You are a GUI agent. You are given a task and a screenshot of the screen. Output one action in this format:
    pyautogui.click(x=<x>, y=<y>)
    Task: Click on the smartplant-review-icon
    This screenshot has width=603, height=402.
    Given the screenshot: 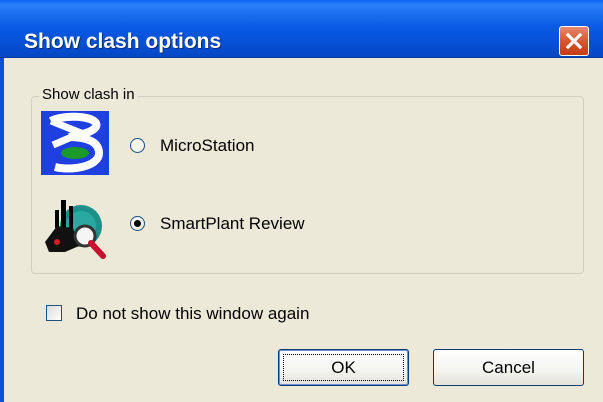 What is the action you would take?
    pyautogui.click(x=75, y=229)
    